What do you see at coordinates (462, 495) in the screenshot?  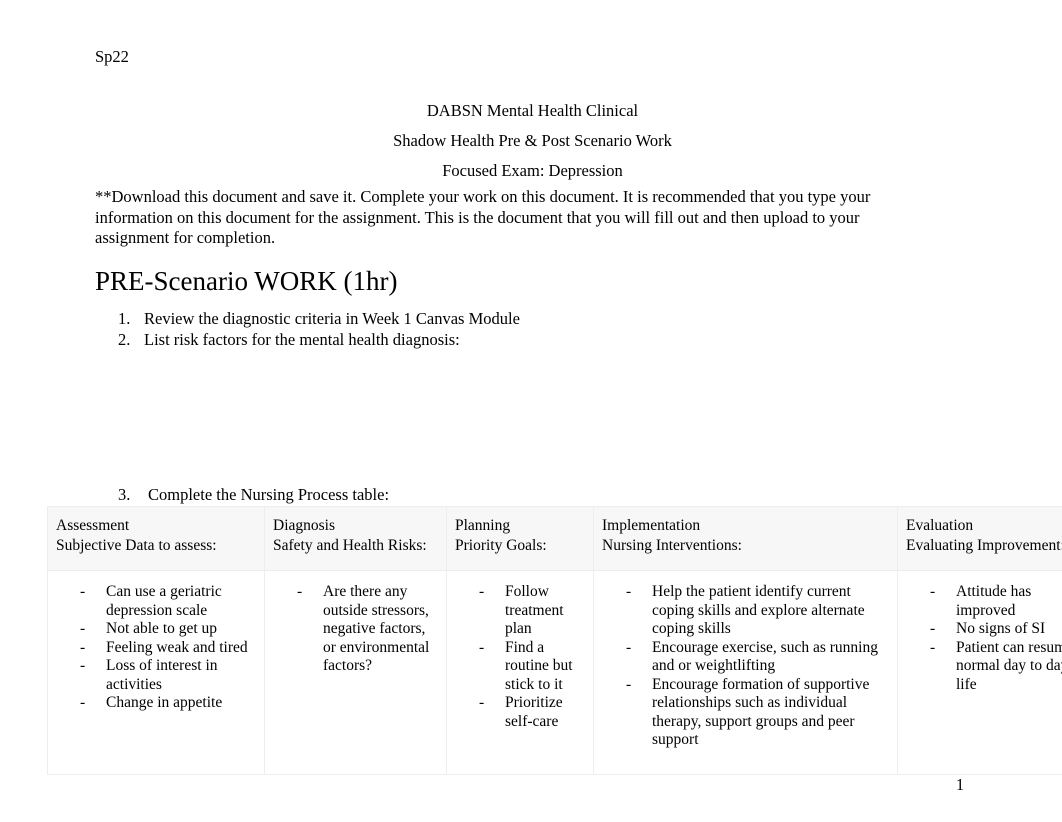 I see `list-item: 3. Complete the Nursing Process table:` at bounding box center [462, 495].